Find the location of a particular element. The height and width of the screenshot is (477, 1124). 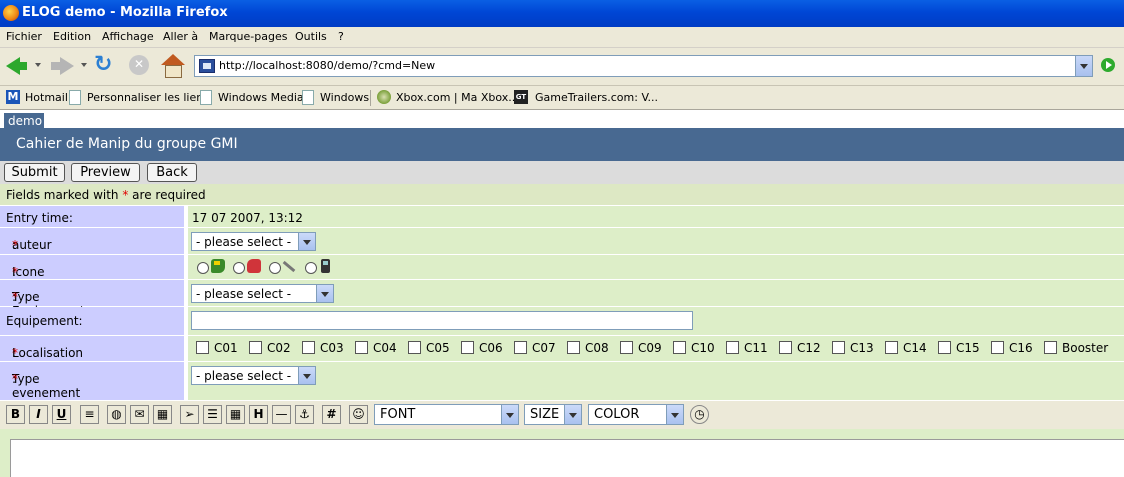

text-editor is located at coordinates (567, 458).